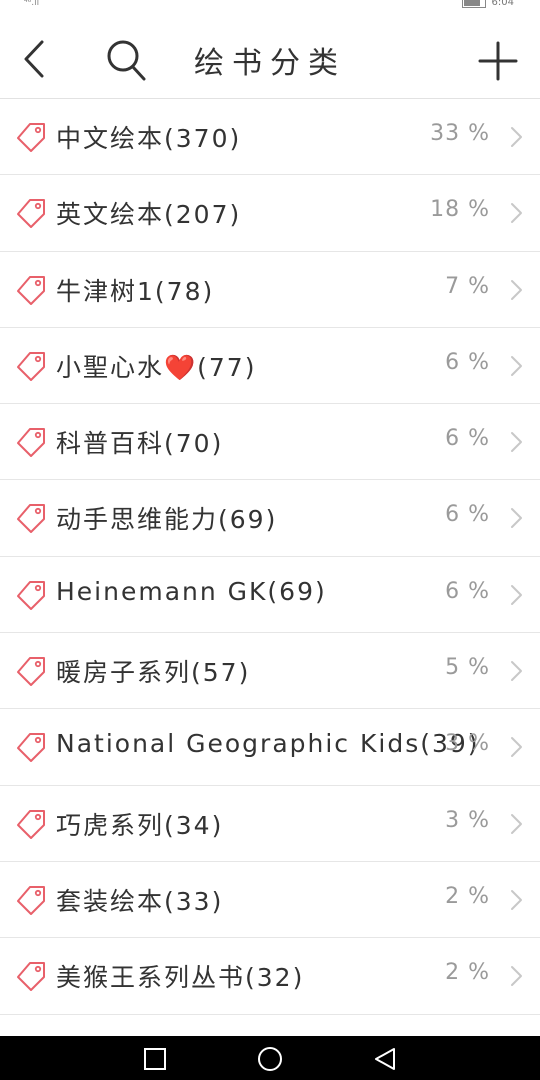 The image size is (540, 1080). What do you see at coordinates (191, 591) in the screenshot?
I see `category-label: Heinemann GK(69)` at bounding box center [191, 591].